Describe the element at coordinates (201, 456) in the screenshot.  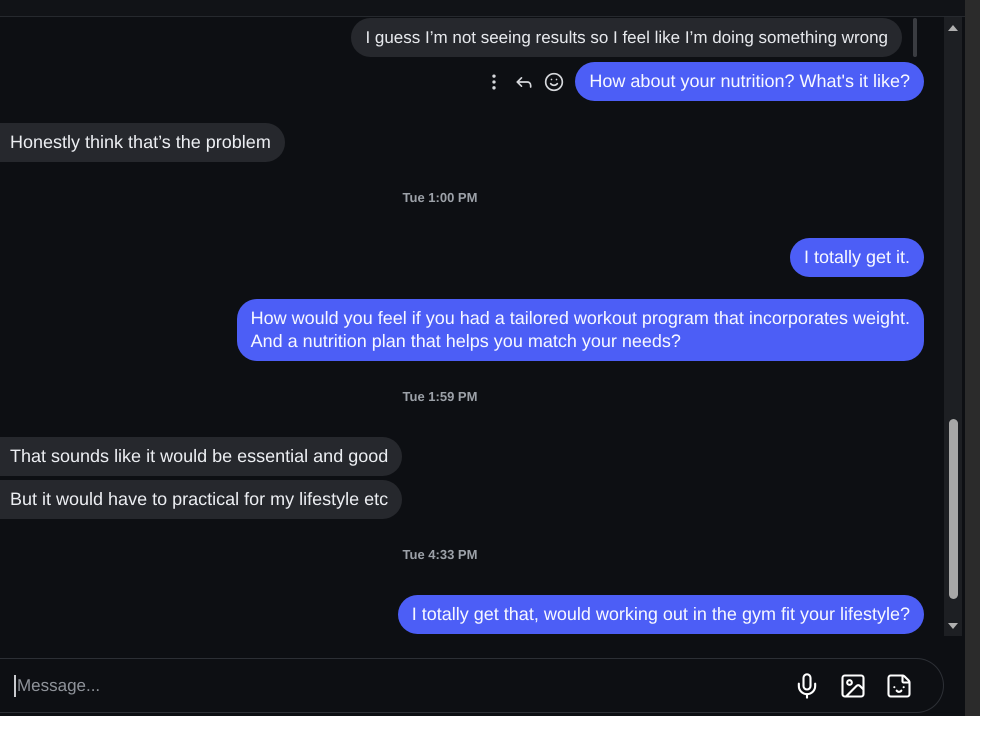
I see `message-bubble: That sounds like it would be essential and good` at that location.